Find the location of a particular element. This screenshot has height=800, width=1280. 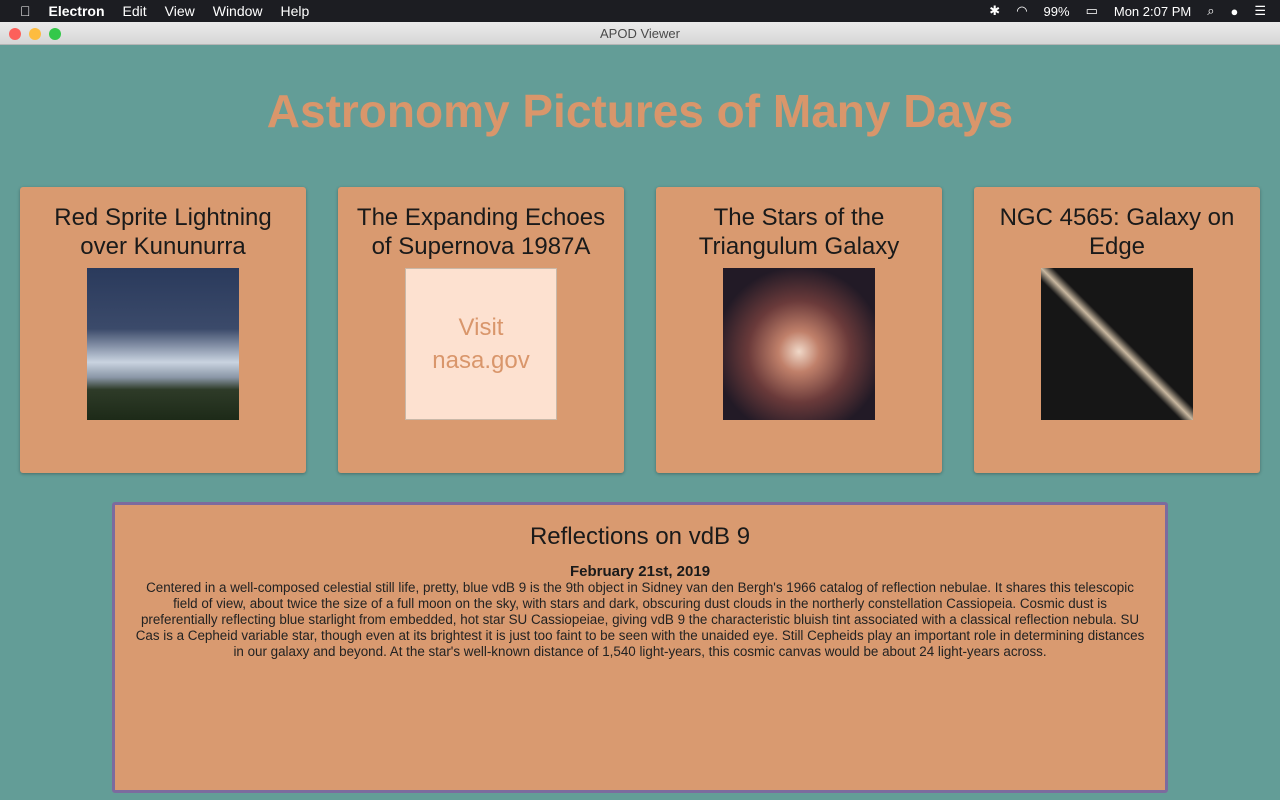

image-alt-text: Visit nasa.gov is located at coordinates (481, 344).